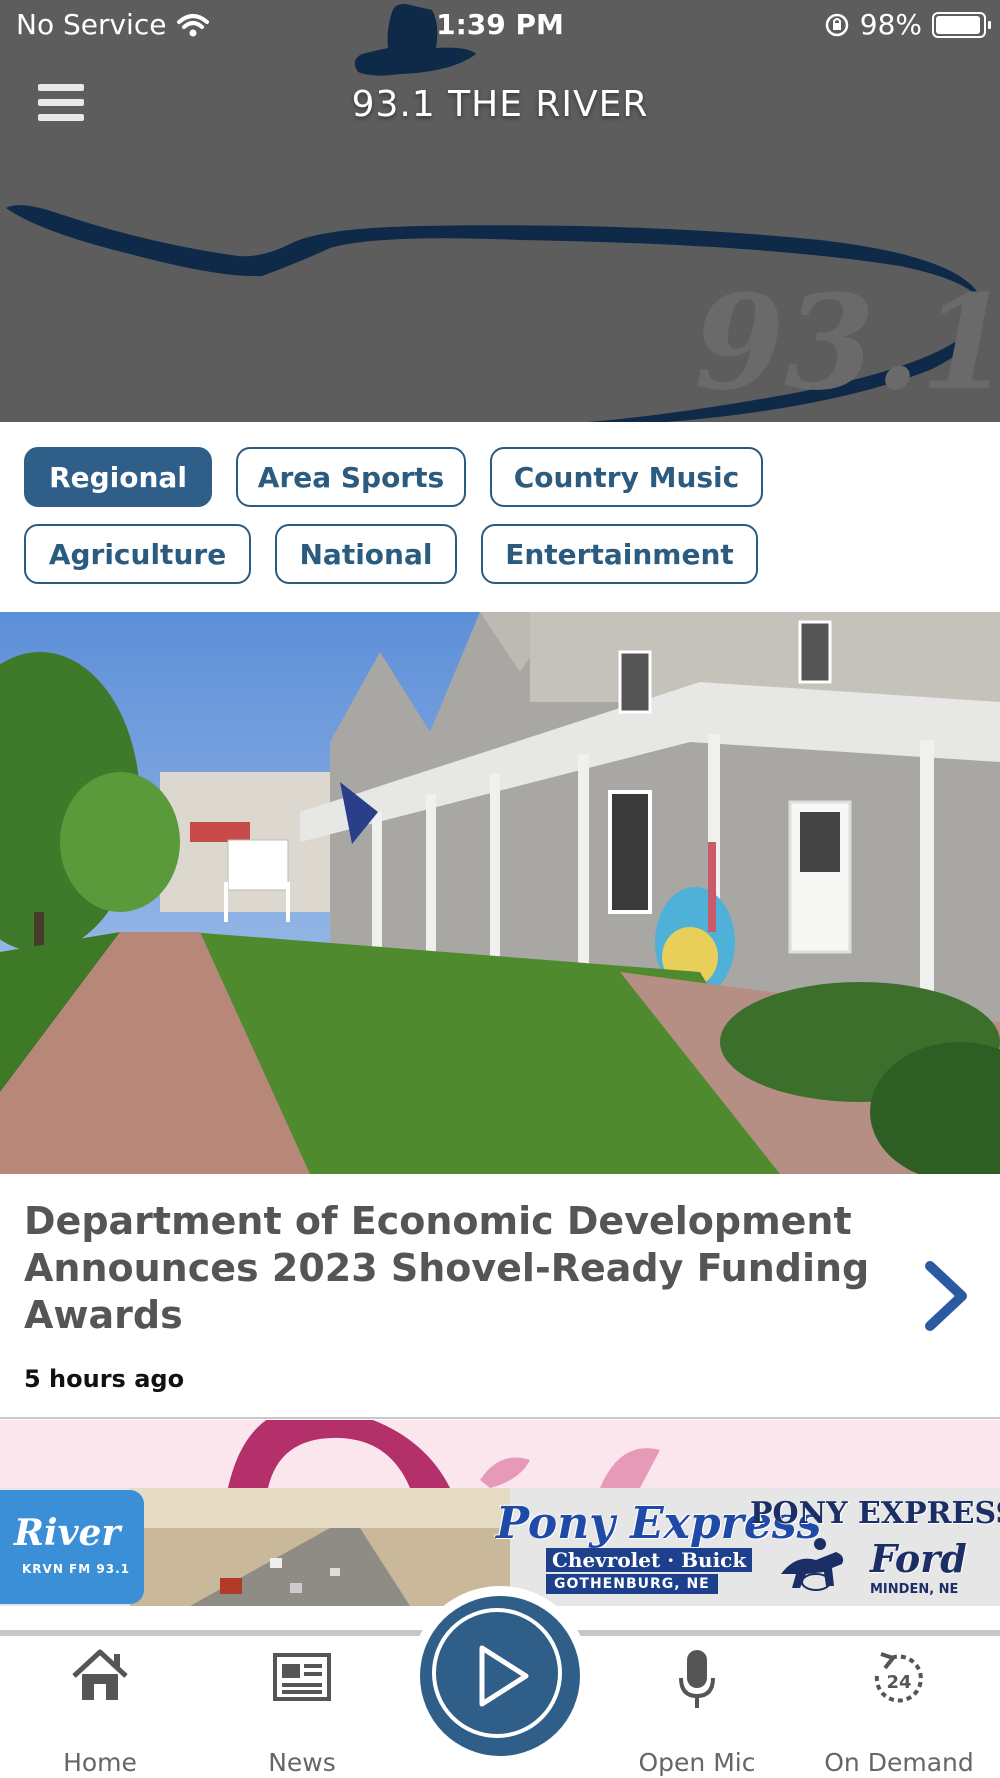 The width and height of the screenshot is (1000, 1778). Describe the element at coordinates (302, 1677) in the screenshot. I see `newspaper-icon` at that location.